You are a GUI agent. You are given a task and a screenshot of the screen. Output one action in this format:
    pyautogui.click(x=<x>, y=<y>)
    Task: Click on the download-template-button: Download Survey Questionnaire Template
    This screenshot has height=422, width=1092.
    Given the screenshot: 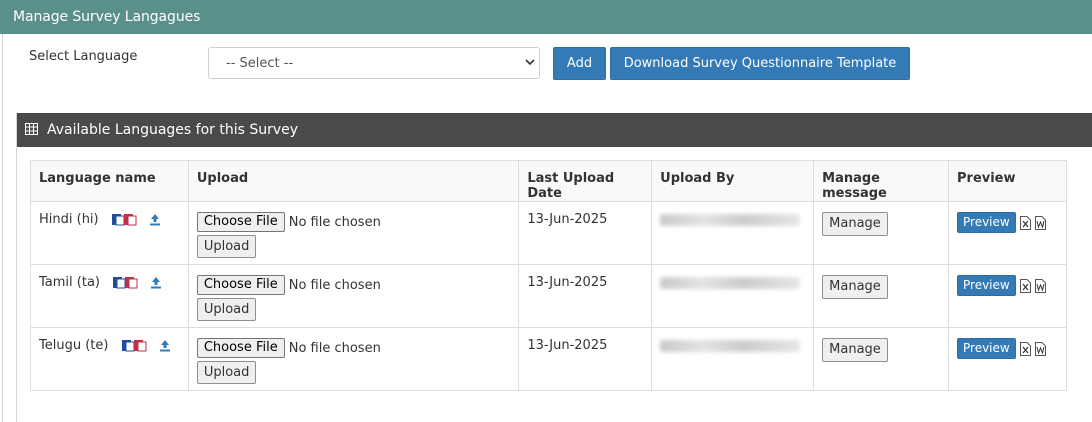 What is the action you would take?
    pyautogui.click(x=760, y=63)
    